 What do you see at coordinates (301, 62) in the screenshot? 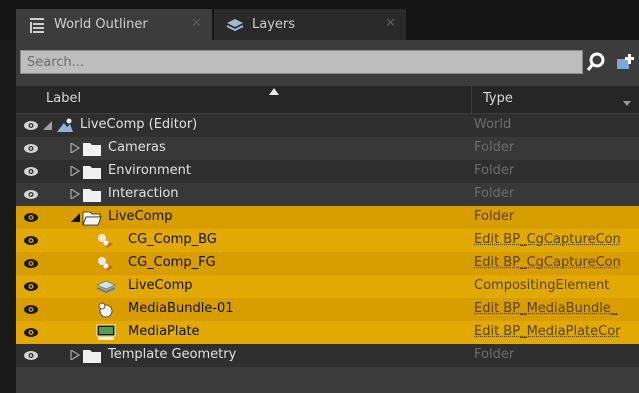
I see `search-input` at bounding box center [301, 62].